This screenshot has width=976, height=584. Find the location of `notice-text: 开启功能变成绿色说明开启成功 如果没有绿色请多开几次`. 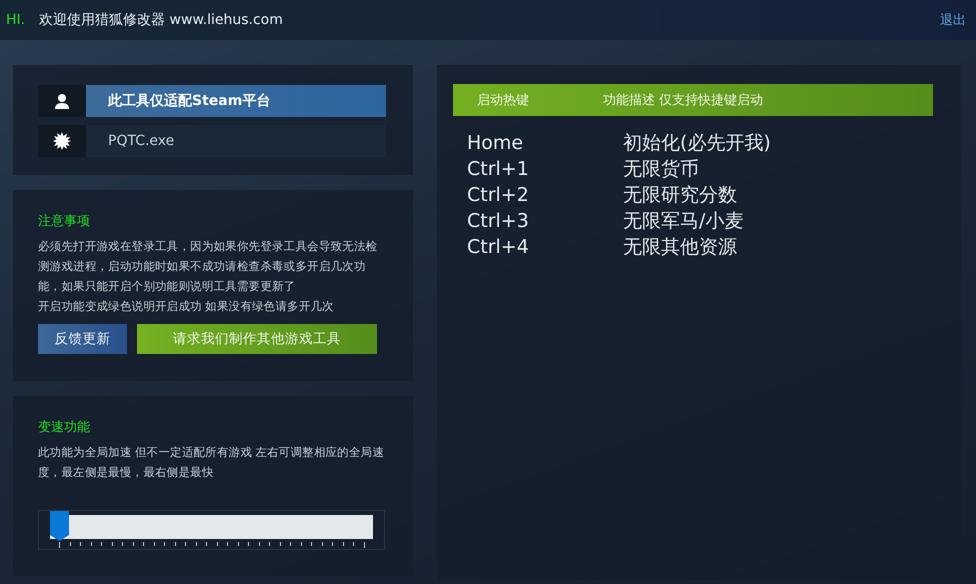

notice-text: 开启功能变成绿色说明开启成功 如果没有绿色请多开几次 is located at coordinates (186, 306).